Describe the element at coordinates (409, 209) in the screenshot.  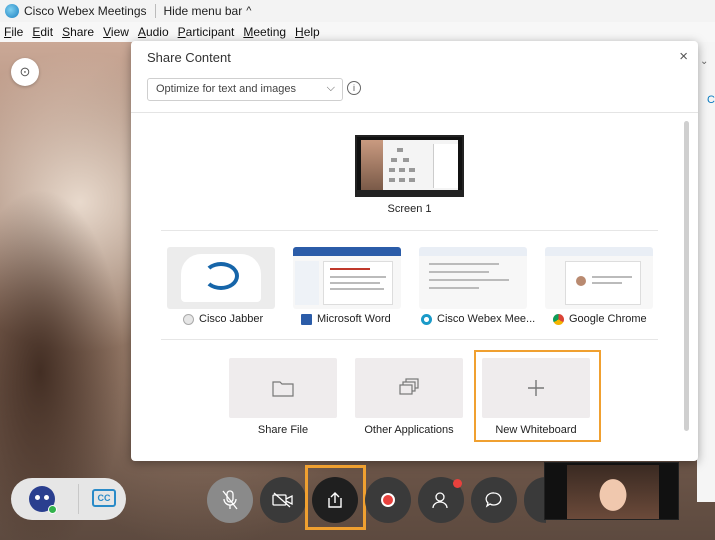
I see `screen-1-label: Screen 1` at that location.